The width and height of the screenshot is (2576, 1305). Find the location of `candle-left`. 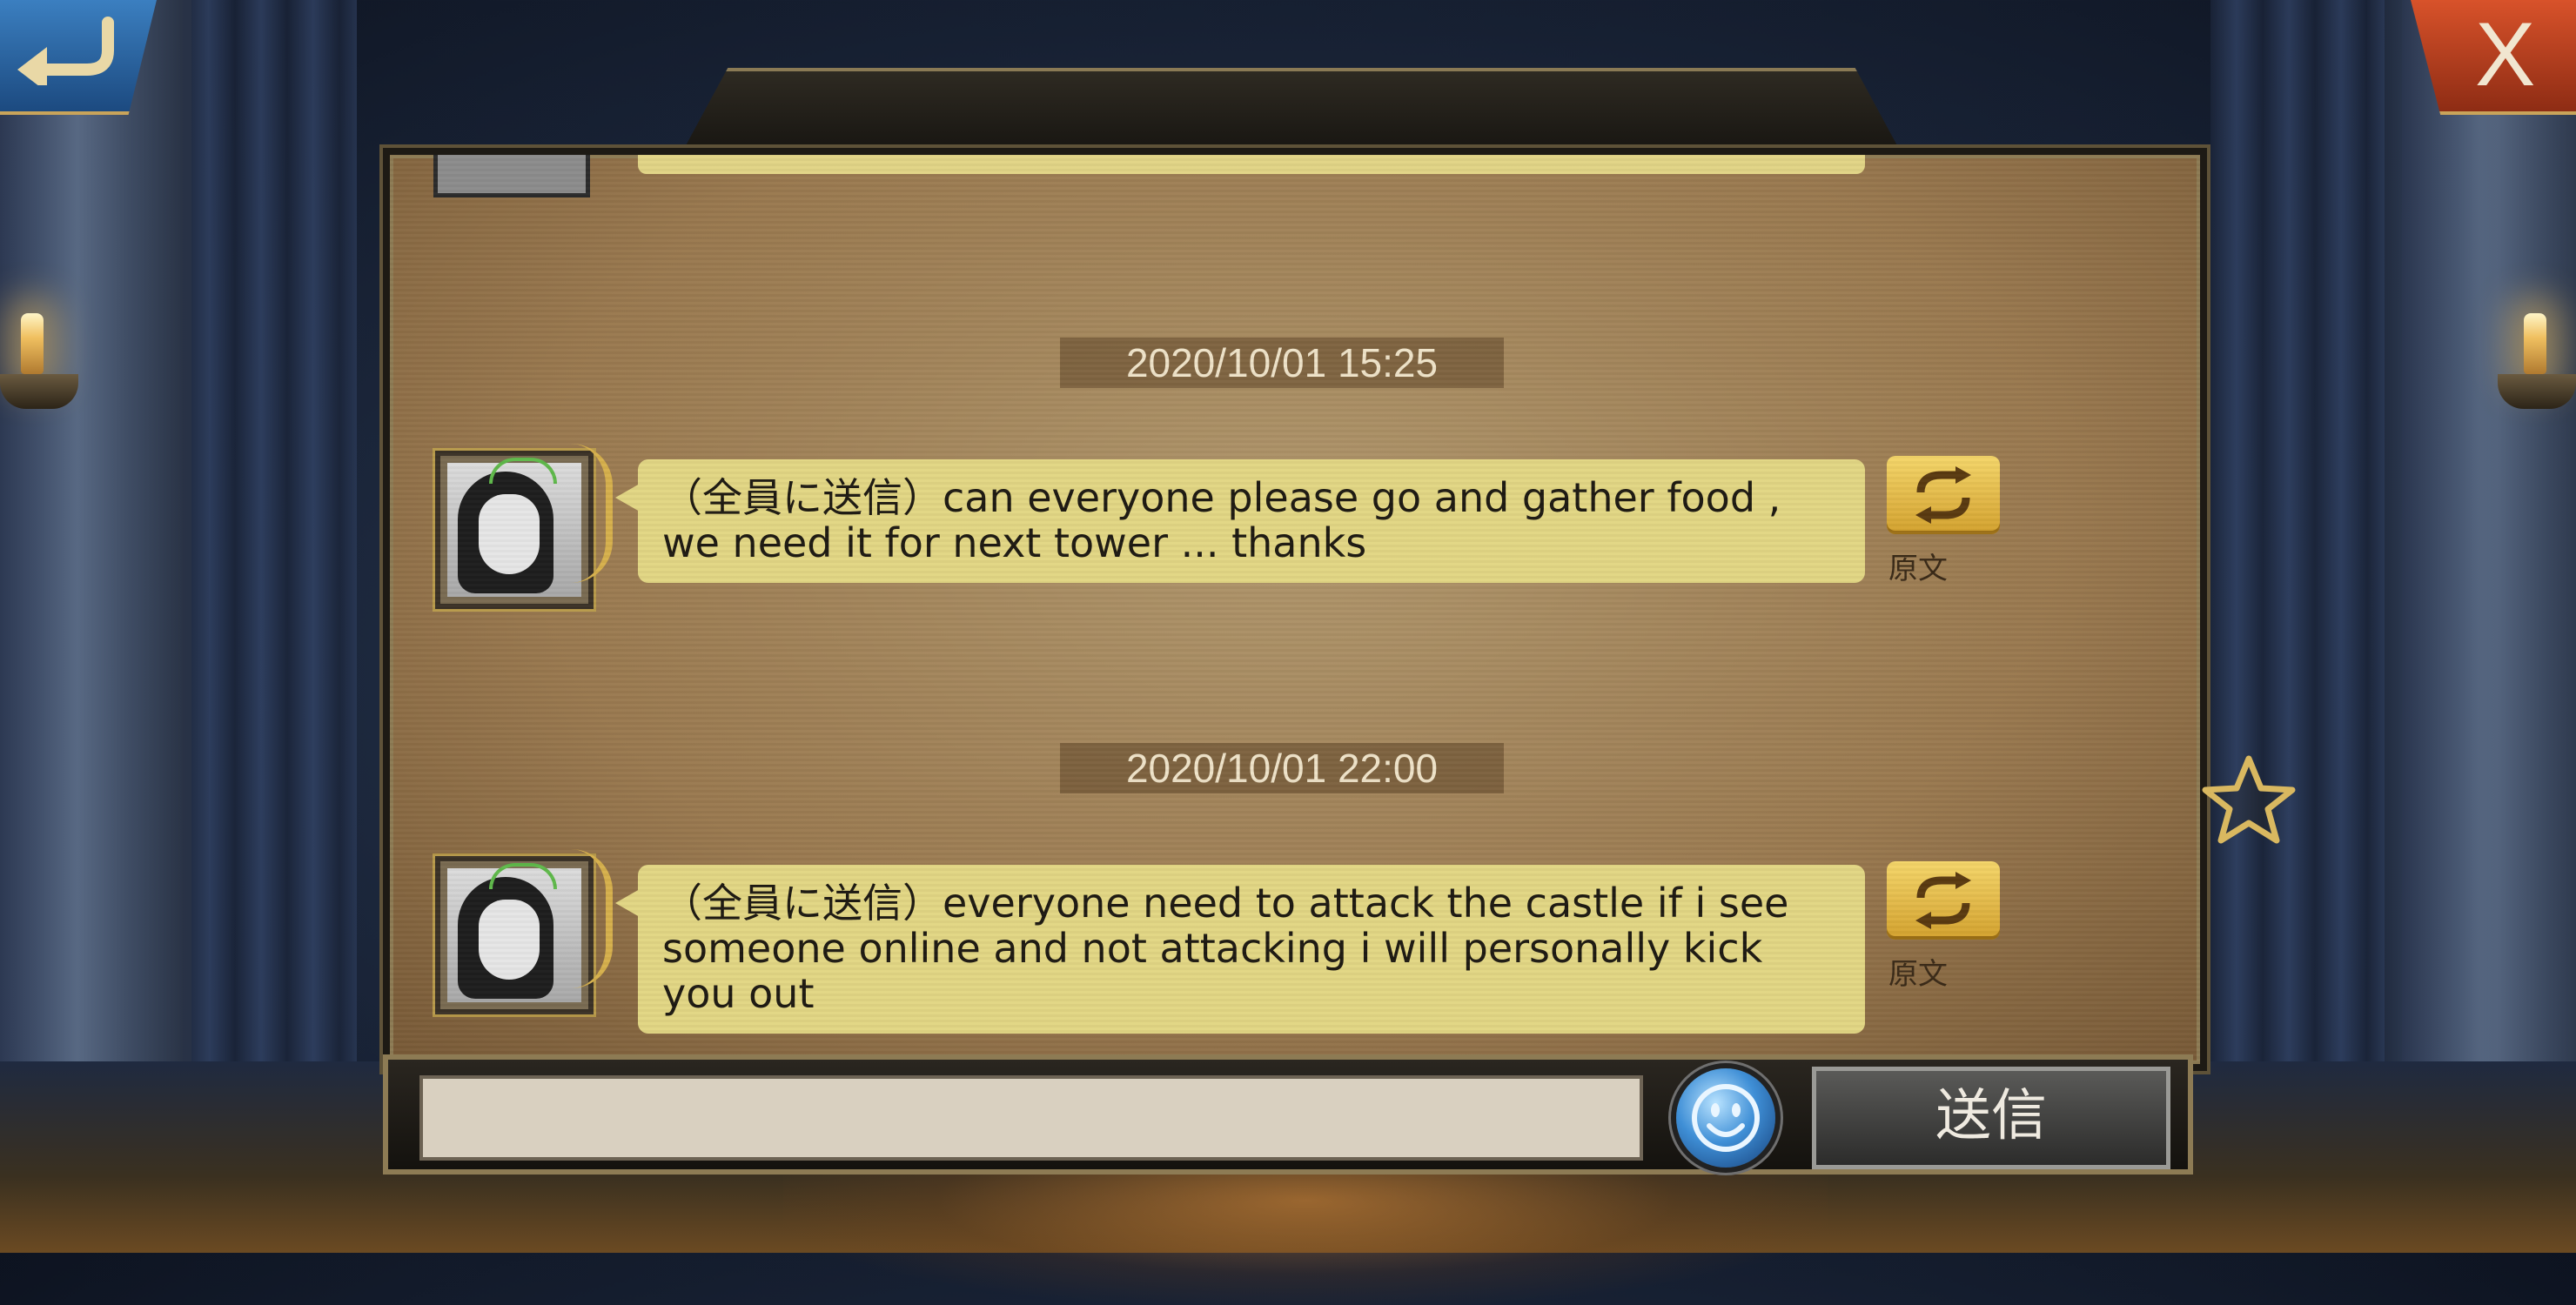

candle-left is located at coordinates (32, 343).